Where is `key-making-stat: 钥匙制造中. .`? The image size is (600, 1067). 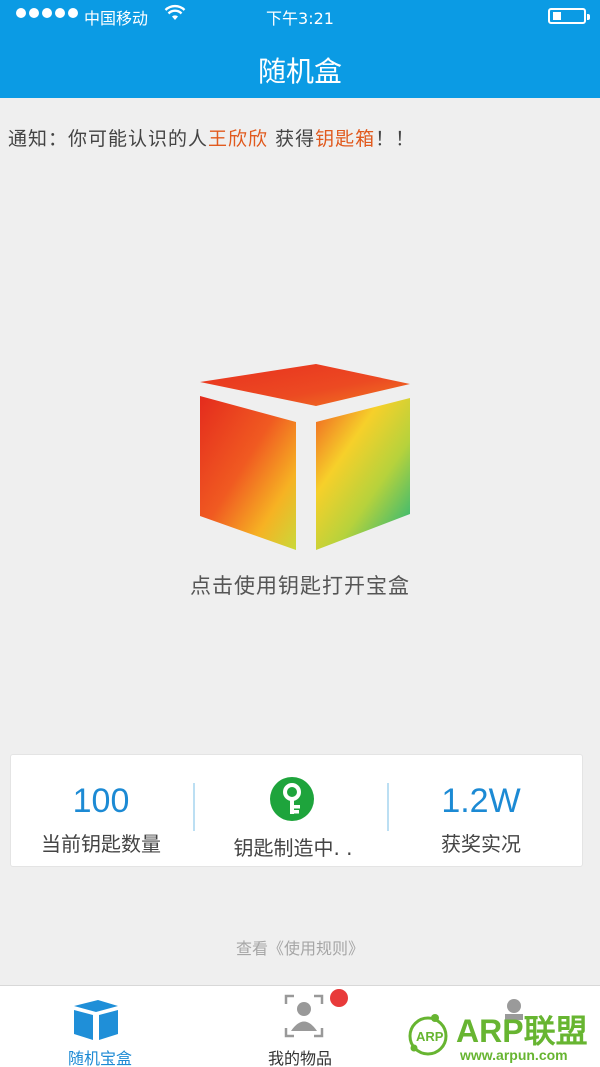 key-making-stat: 钥匙制造中. . is located at coordinates (293, 811).